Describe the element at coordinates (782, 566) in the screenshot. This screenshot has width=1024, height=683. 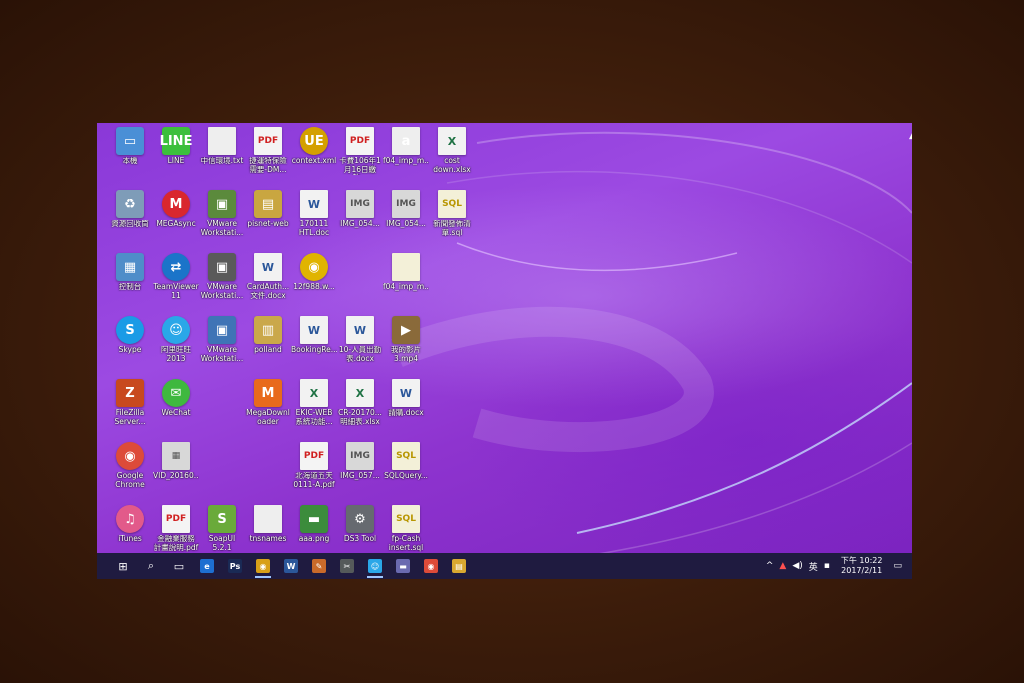
I see `tray-app-icon: ▲` at that location.